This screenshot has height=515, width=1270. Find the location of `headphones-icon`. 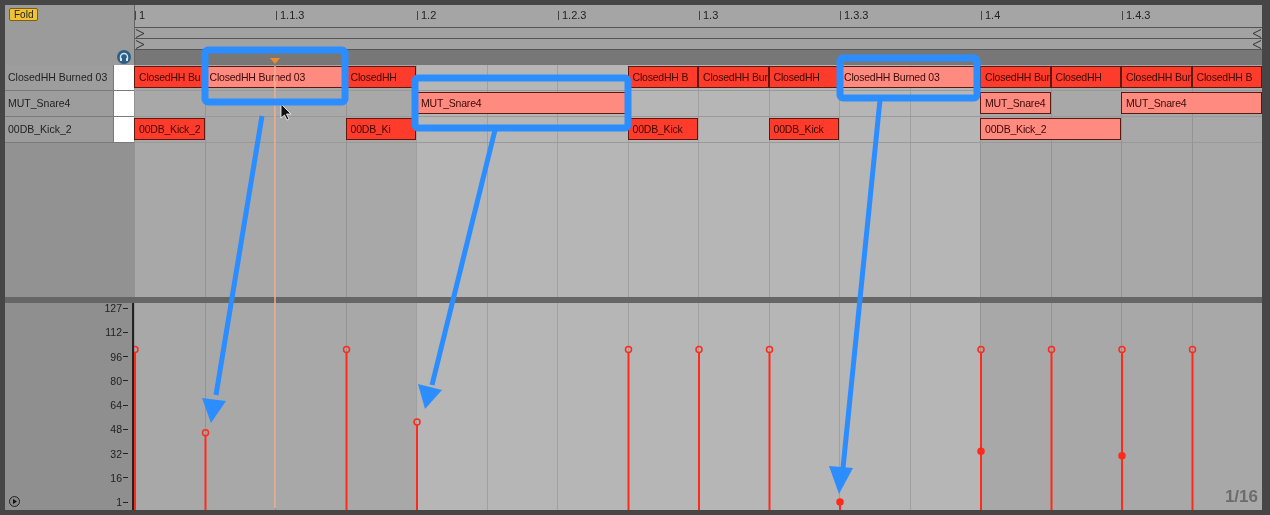

headphones-icon is located at coordinates (124, 57).